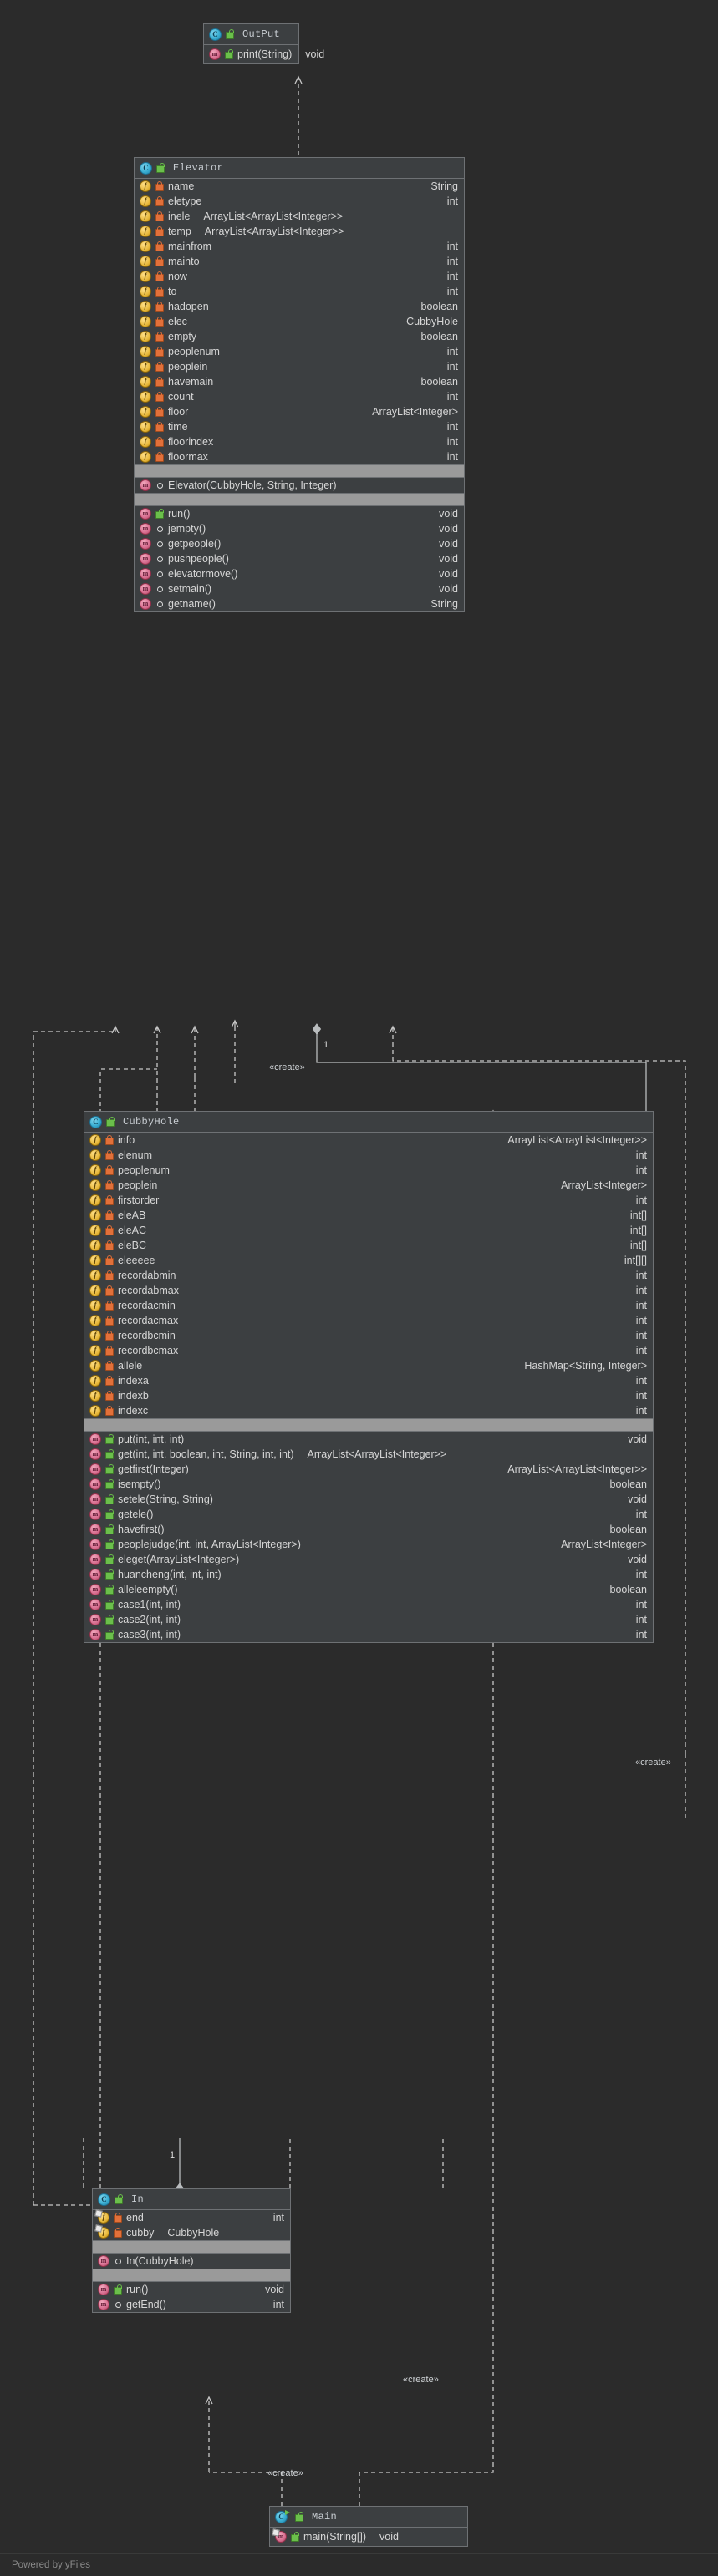  I want to click on table-row: m setmain() void, so click(299, 588).